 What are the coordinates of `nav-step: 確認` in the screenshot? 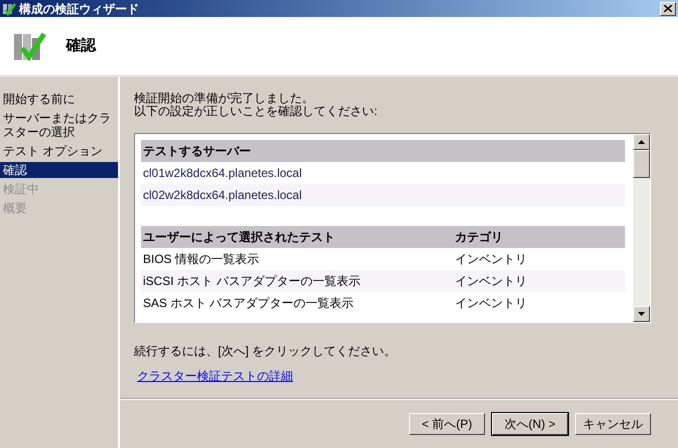 It's located at (59, 170).